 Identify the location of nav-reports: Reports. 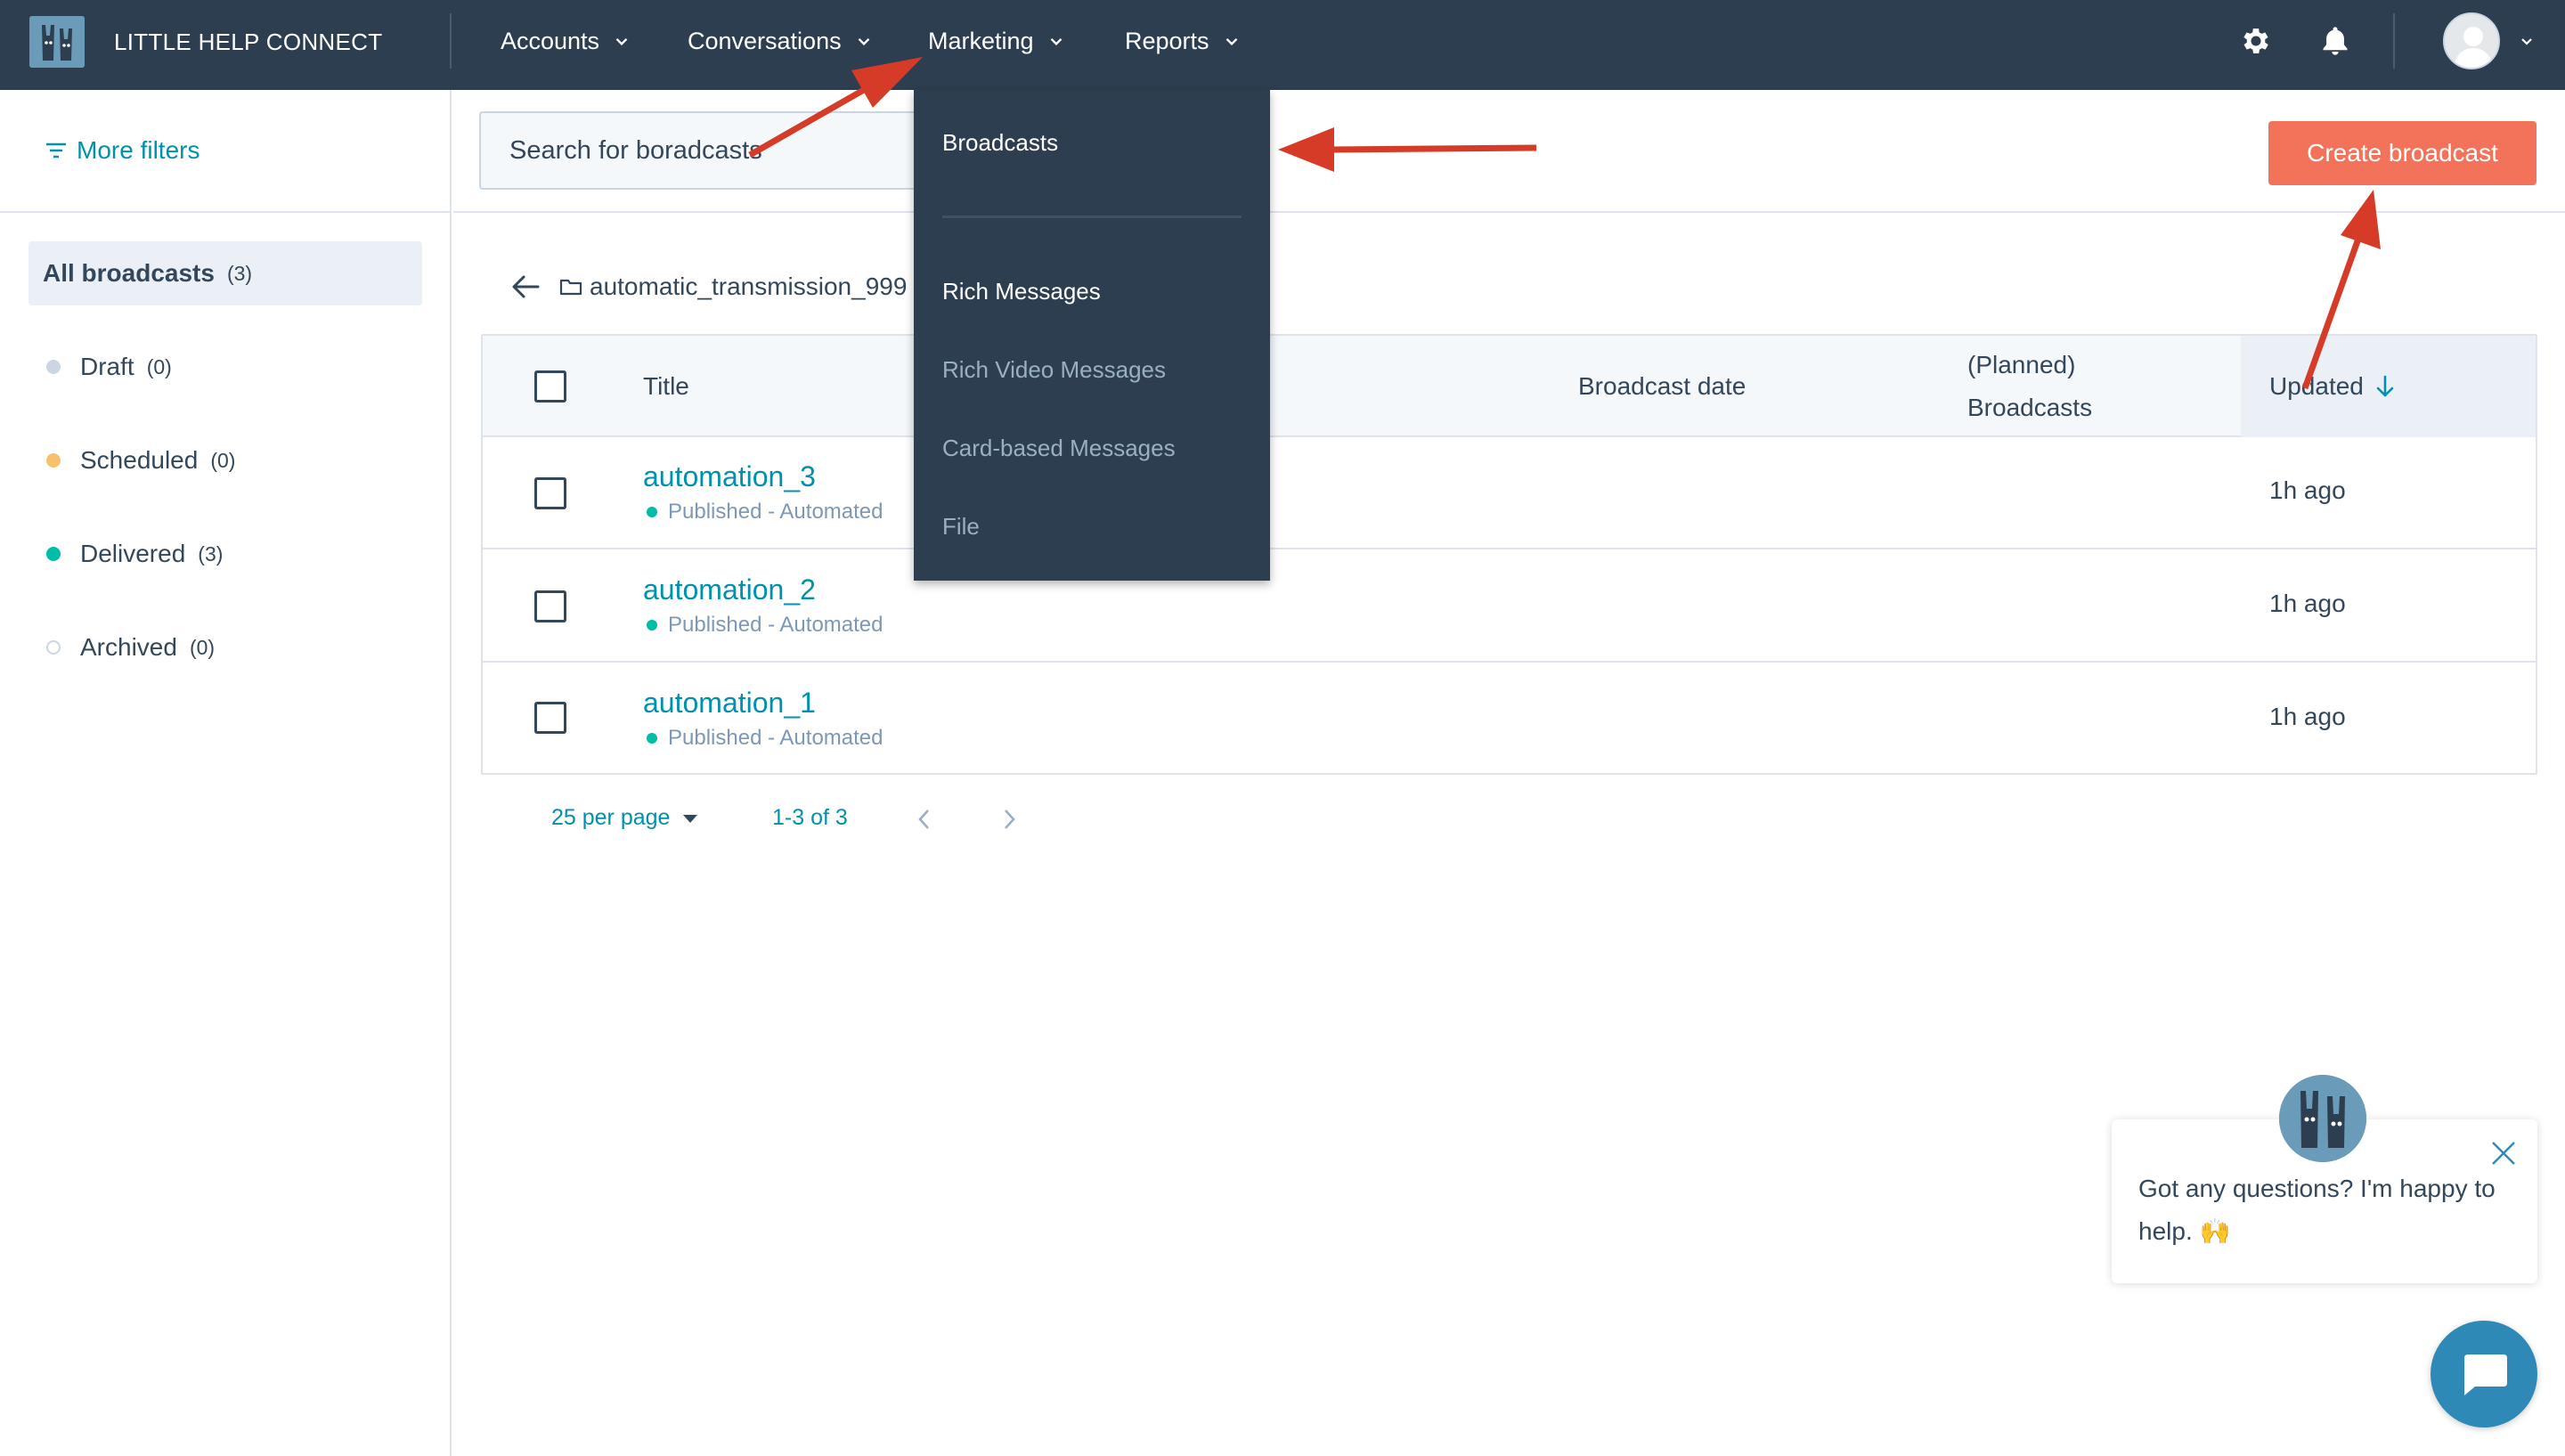
(1183, 41).